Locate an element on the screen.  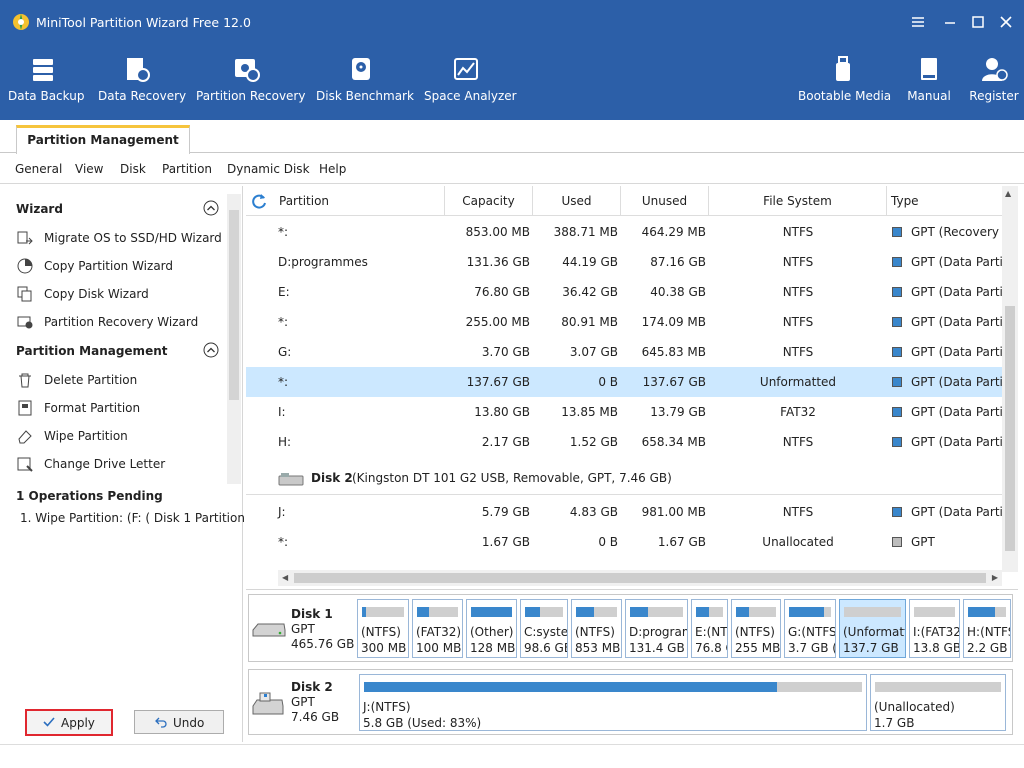
panel-scrollbar is located at coordinates (234, 339).